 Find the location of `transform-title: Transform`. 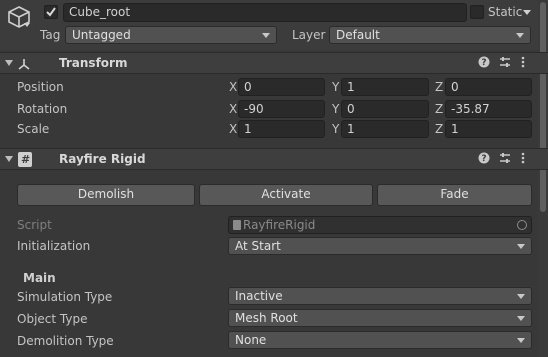

transform-title: Transform is located at coordinates (93, 63).